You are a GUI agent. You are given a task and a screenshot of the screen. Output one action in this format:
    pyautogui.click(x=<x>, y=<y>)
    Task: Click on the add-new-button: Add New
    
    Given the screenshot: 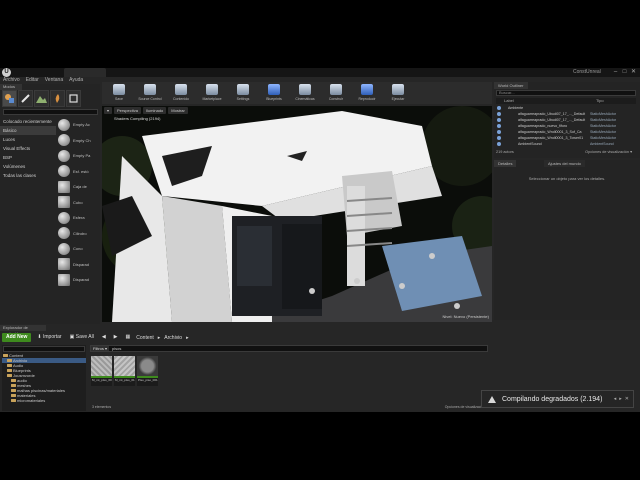 What is the action you would take?
    pyautogui.click(x=17, y=337)
    